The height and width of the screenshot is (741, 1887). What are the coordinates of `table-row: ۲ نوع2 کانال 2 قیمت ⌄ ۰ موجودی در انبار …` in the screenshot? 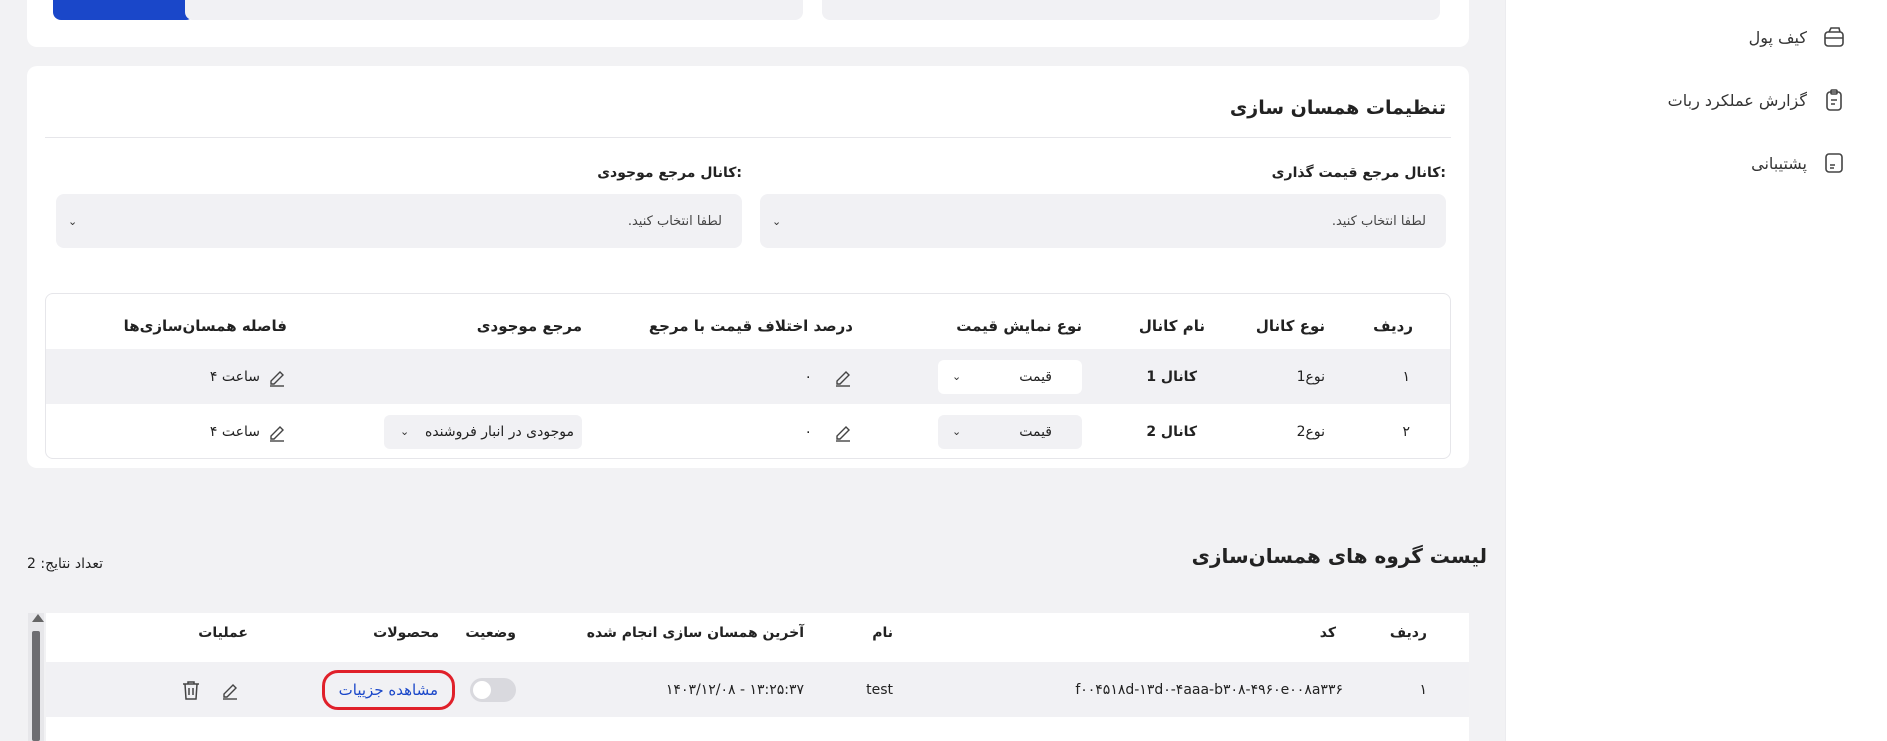 It's located at (748, 431).